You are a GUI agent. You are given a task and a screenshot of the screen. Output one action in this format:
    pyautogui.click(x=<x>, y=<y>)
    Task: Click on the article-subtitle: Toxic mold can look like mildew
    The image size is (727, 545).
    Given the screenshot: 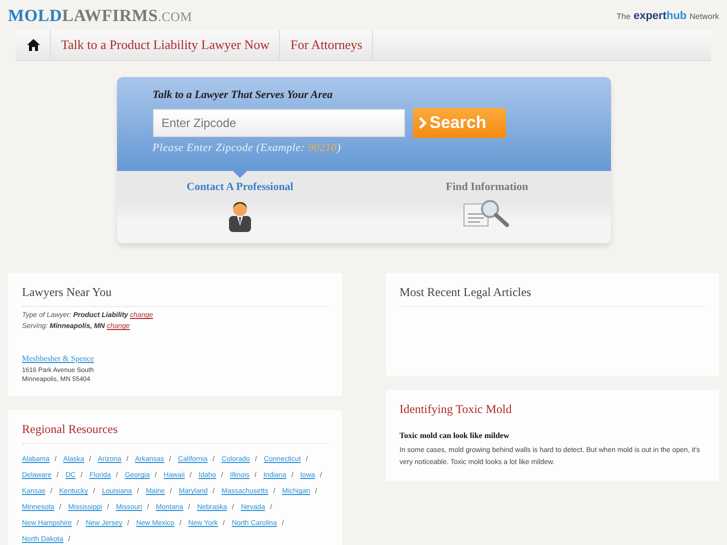 What is the action you would take?
    pyautogui.click(x=455, y=435)
    